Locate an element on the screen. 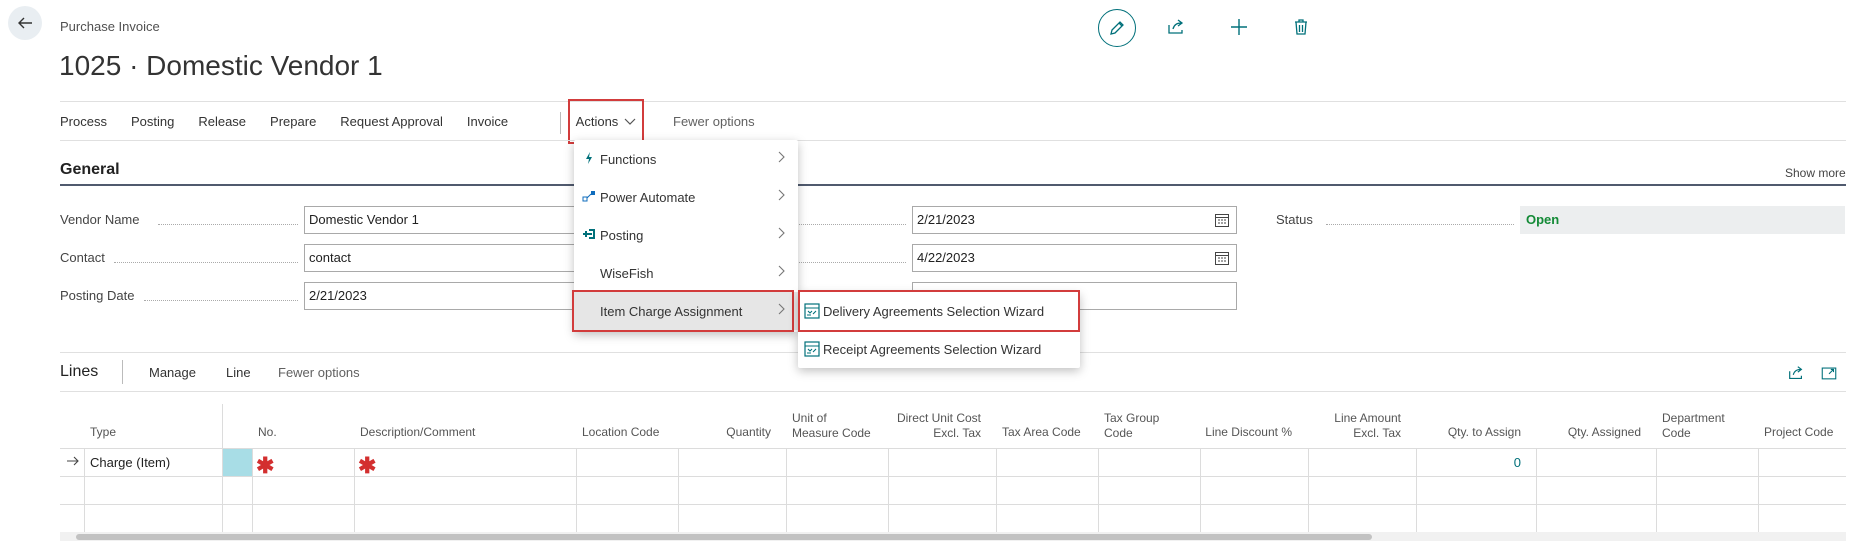  expand-icon is located at coordinates (1829, 373).